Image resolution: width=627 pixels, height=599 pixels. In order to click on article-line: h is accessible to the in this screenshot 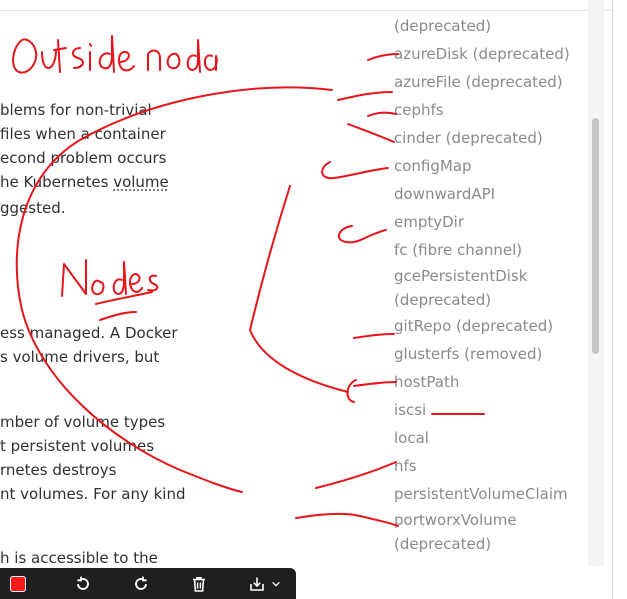, I will do `click(79, 558)`.